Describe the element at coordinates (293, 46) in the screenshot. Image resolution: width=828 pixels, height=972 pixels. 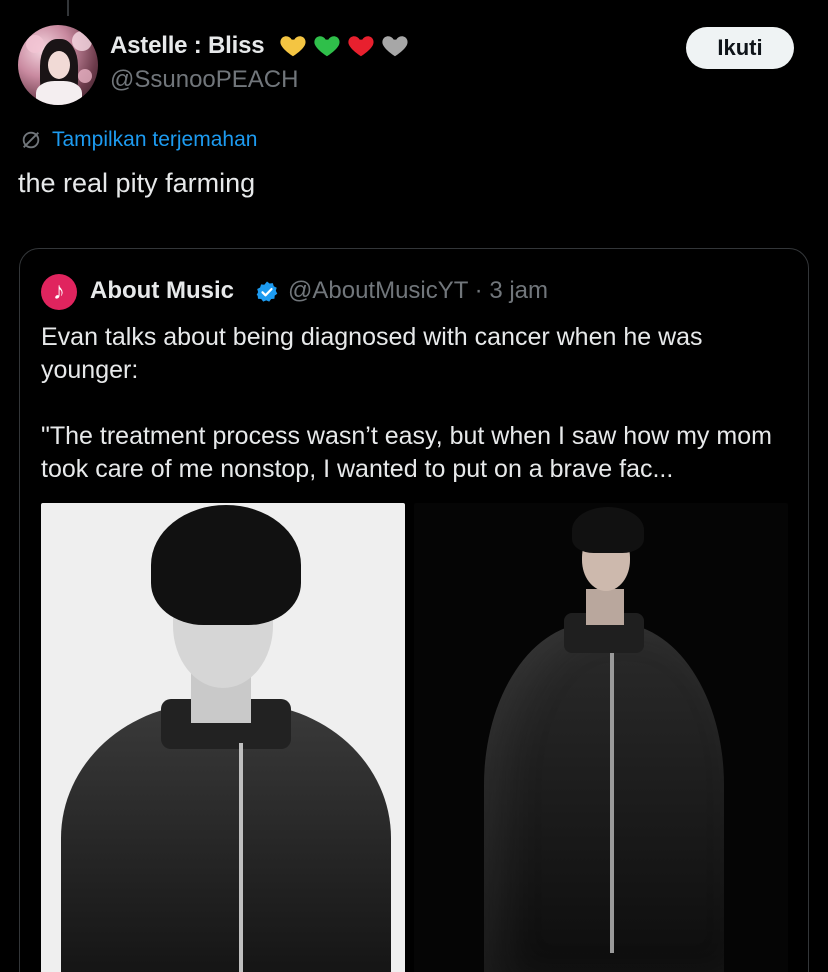
I see `yellow-heart-icon` at that location.